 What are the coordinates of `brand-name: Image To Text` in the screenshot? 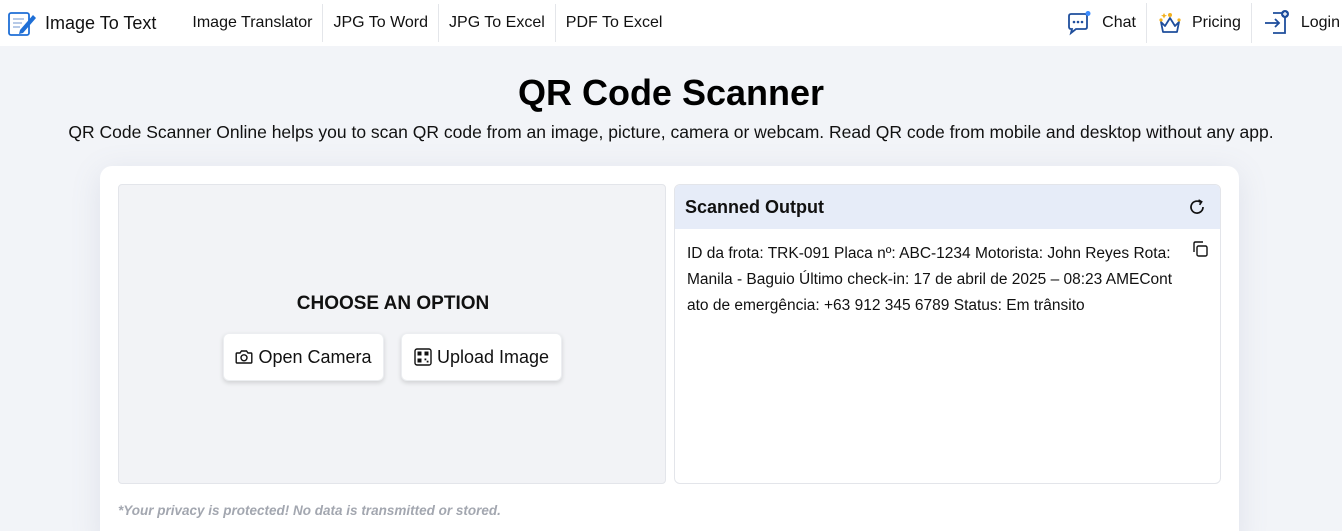 It's located at (101, 22).